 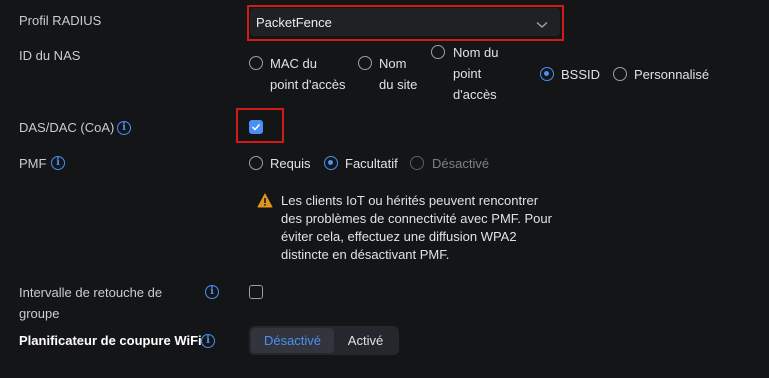 What do you see at coordinates (405, 22) in the screenshot?
I see `radius-profile-select: PacketFence` at bounding box center [405, 22].